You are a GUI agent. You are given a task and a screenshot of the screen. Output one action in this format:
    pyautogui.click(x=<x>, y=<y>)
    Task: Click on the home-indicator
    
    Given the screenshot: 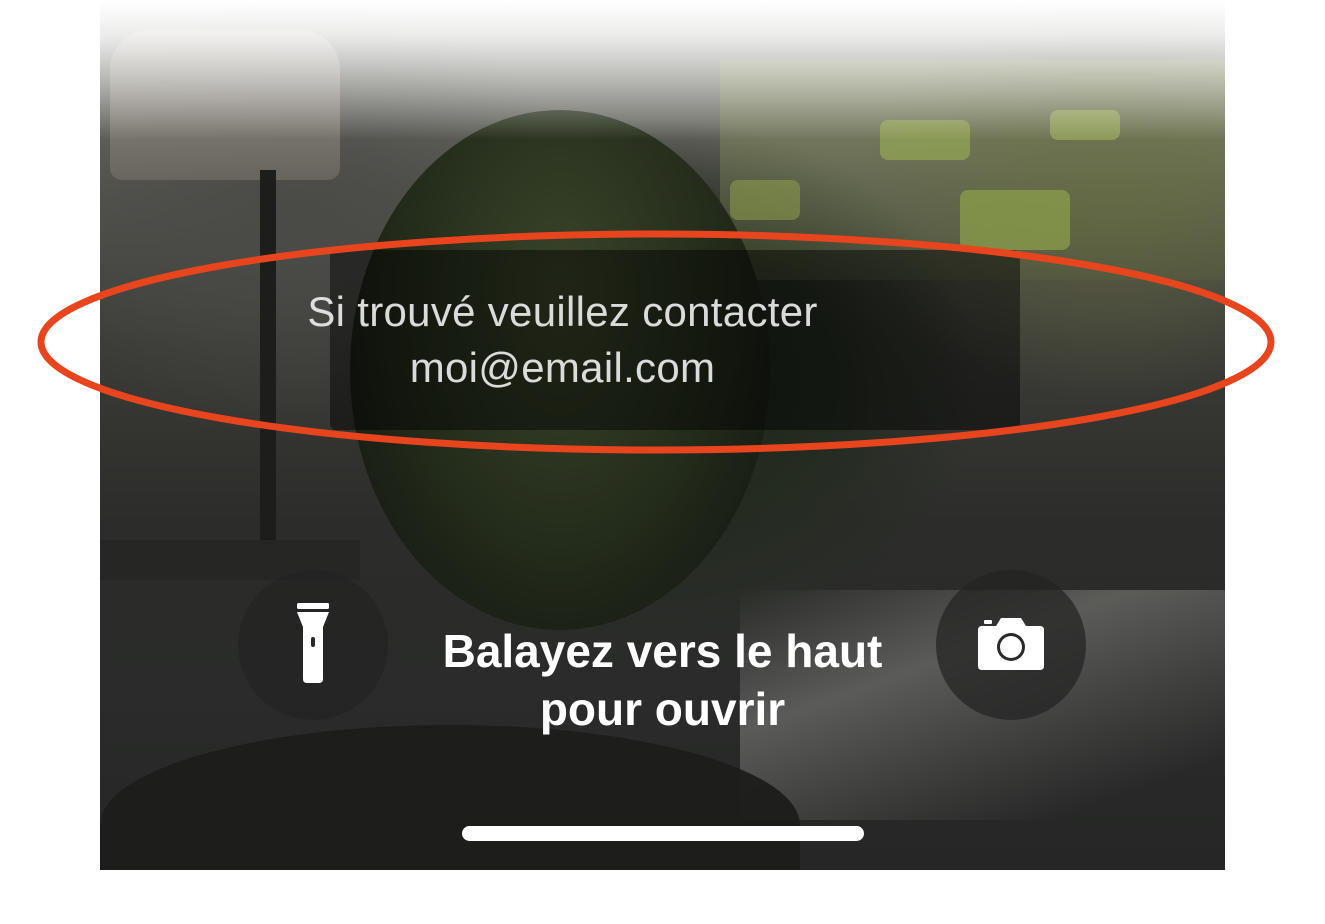 What is the action you would take?
    pyautogui.click(x=663, y=833)
    